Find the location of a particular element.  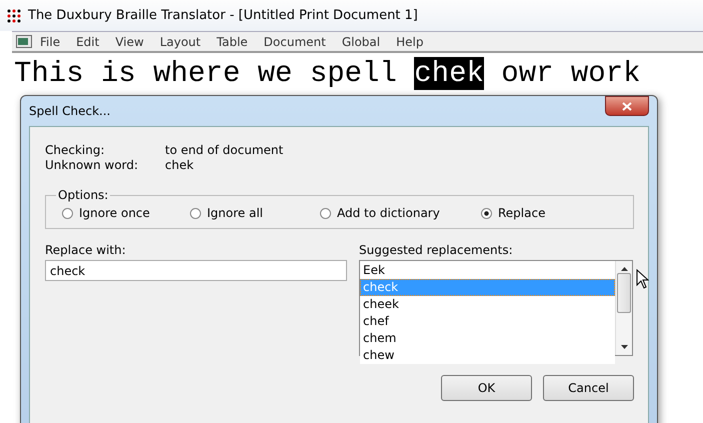

window-title: The Duxbury Braille Translator - [Untitled Print Document 1] is located at coordinates (223, 15).